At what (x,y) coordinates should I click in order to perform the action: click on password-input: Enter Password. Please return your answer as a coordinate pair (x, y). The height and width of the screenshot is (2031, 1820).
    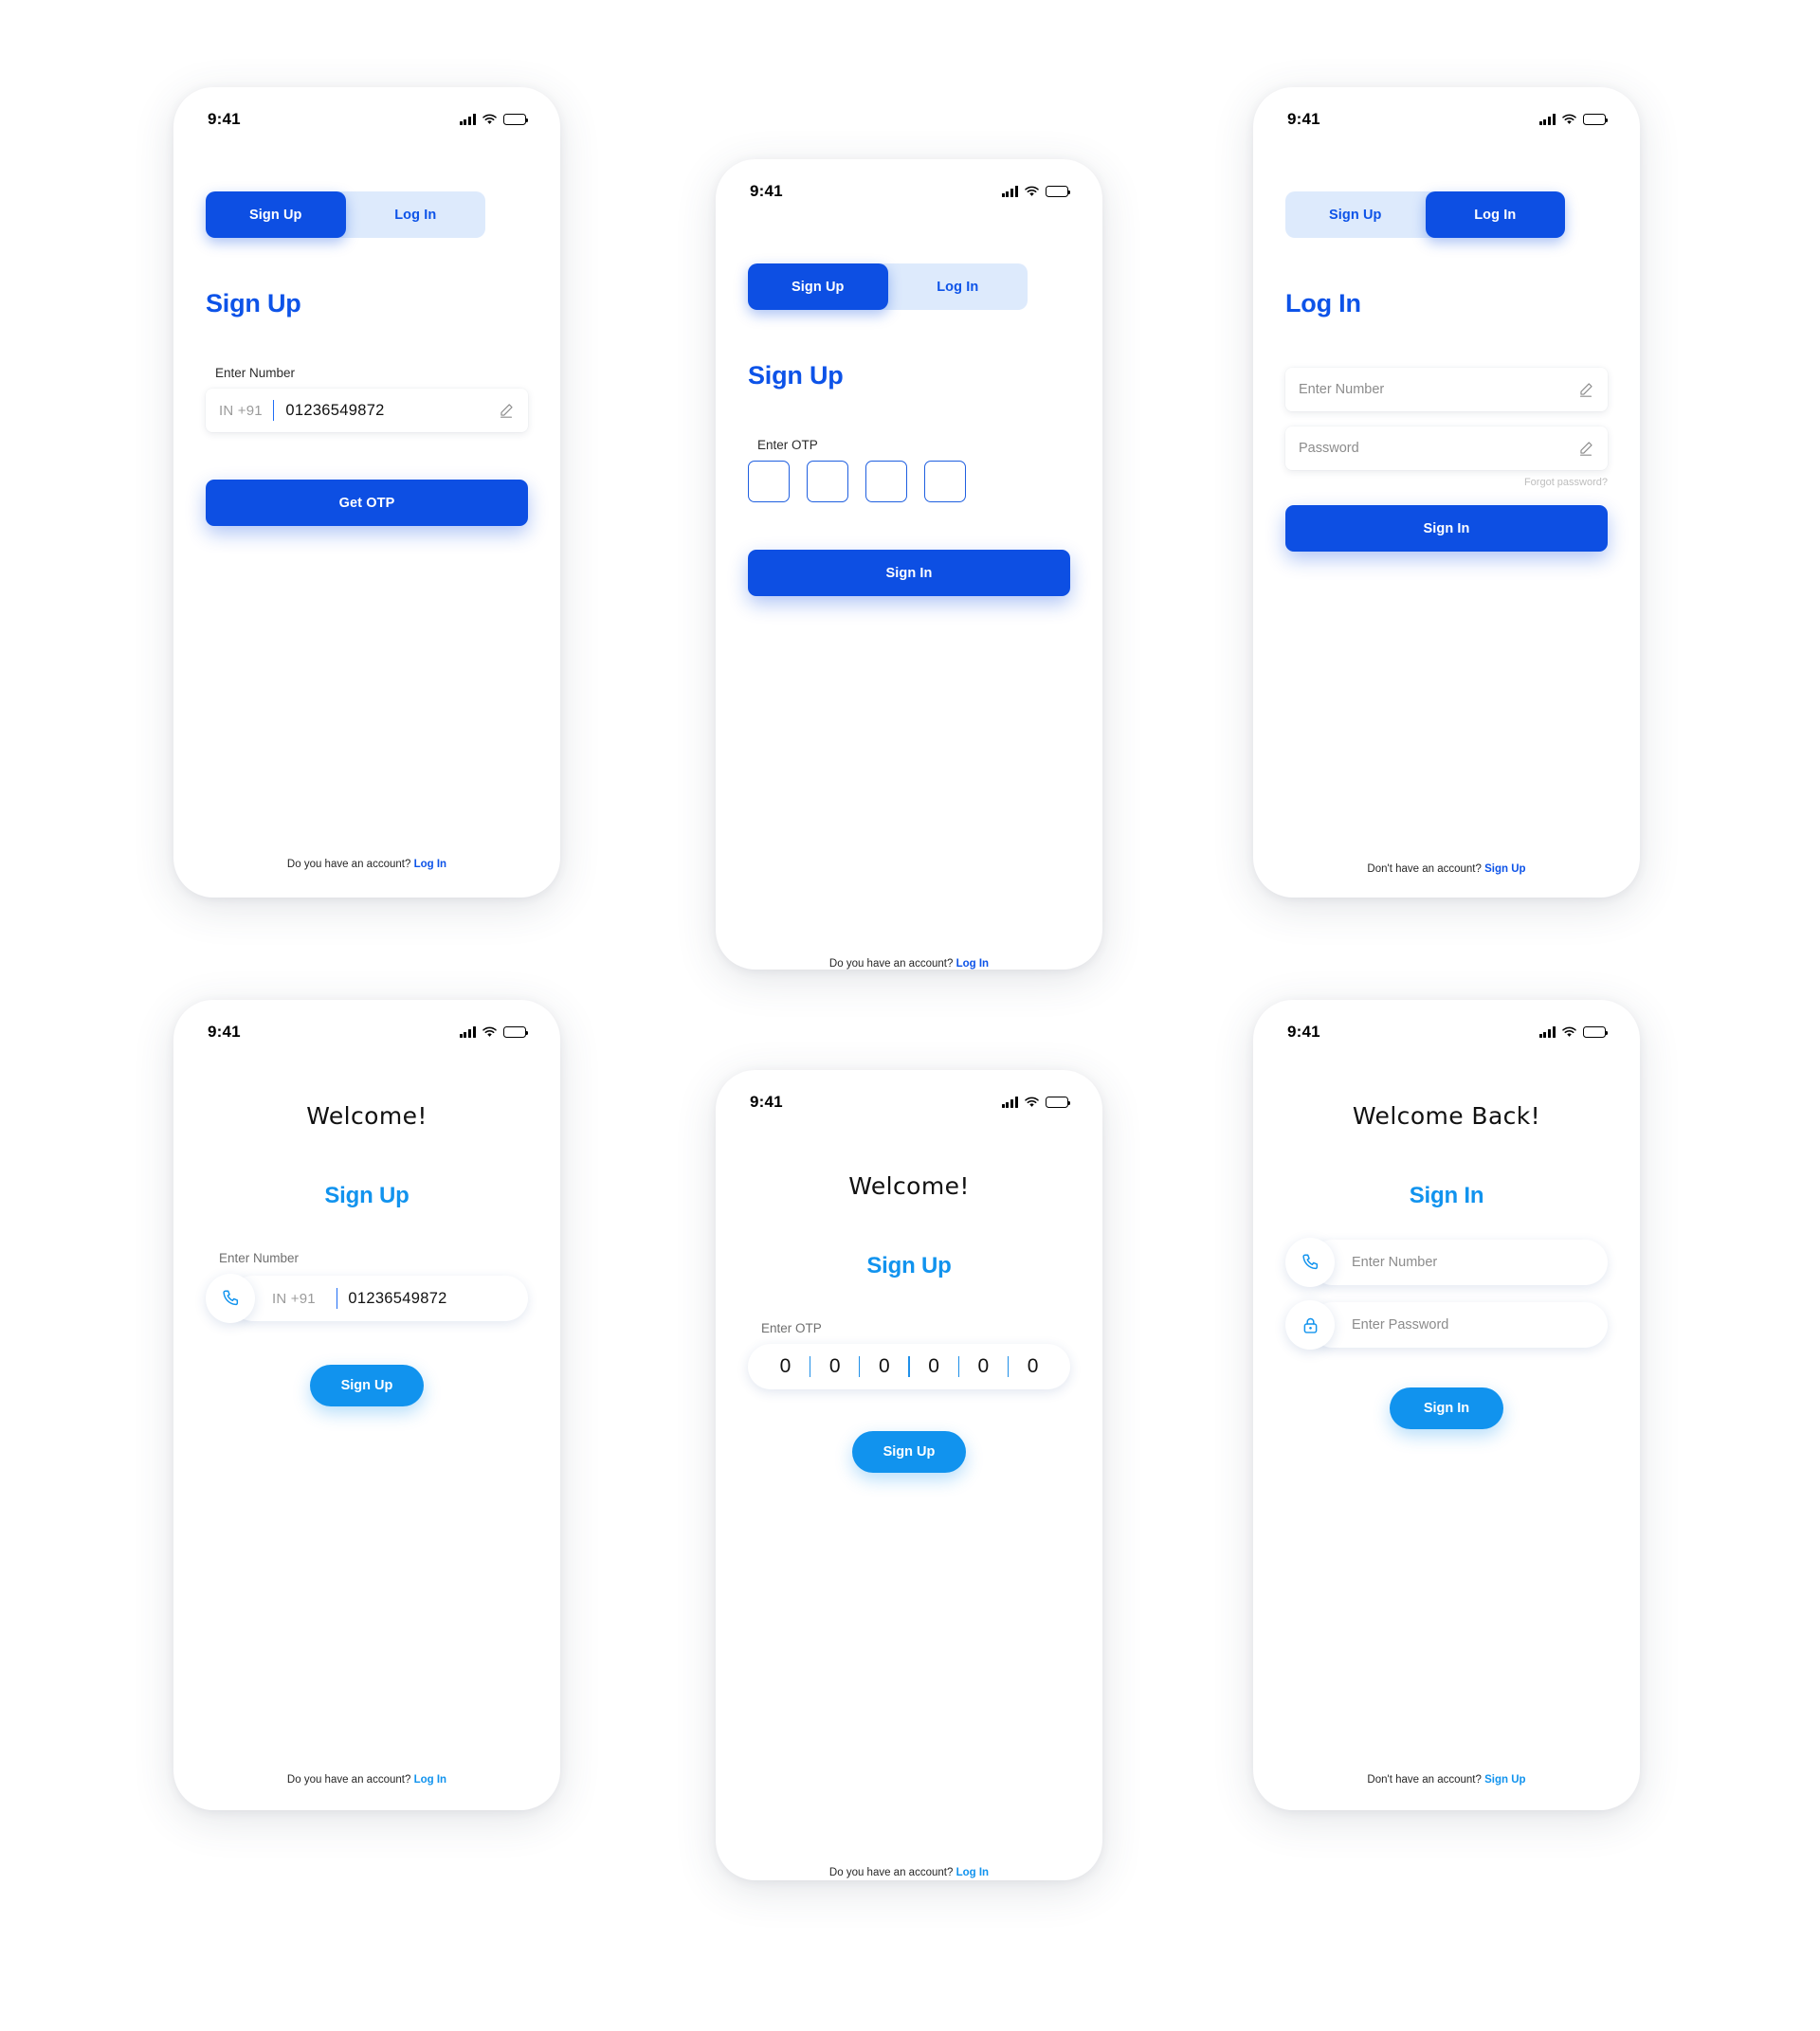
    Looking at the image, I should click on (1459, 1325).